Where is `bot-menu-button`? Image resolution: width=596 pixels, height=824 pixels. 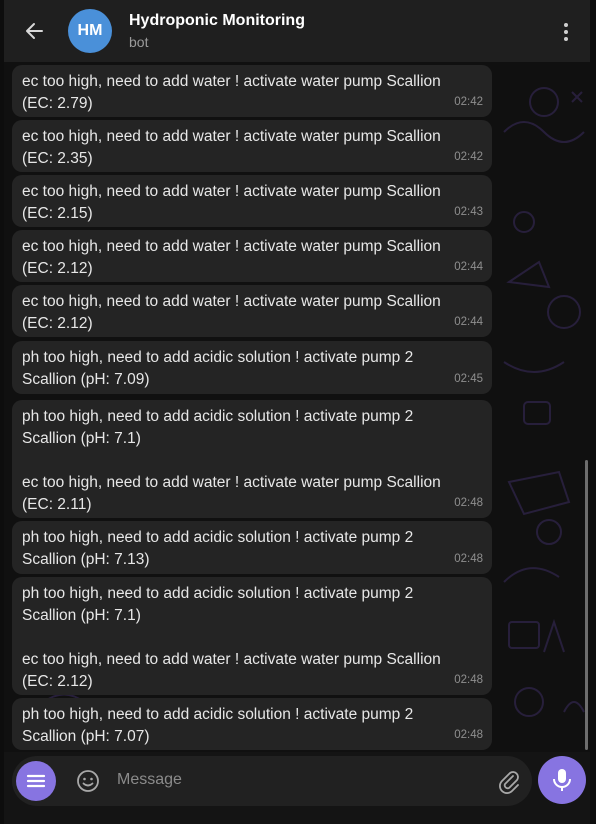
bot-menu-button is located at coordinates (36, 781).